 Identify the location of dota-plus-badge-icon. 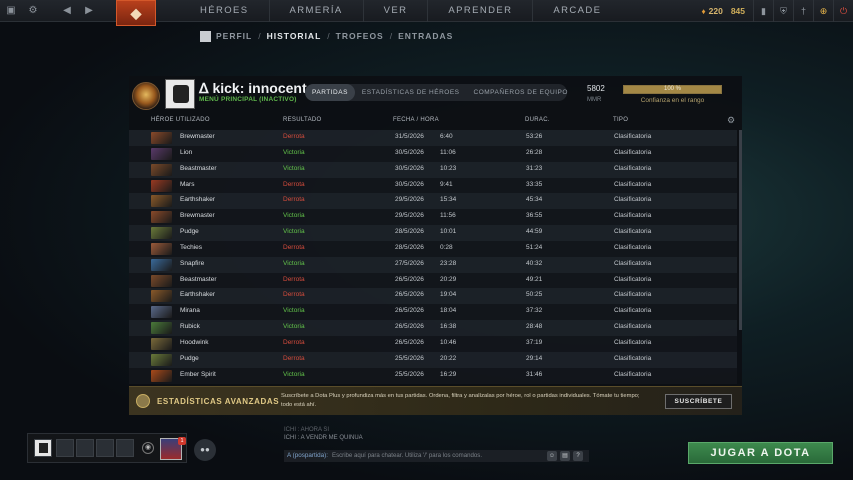
(143, 401).